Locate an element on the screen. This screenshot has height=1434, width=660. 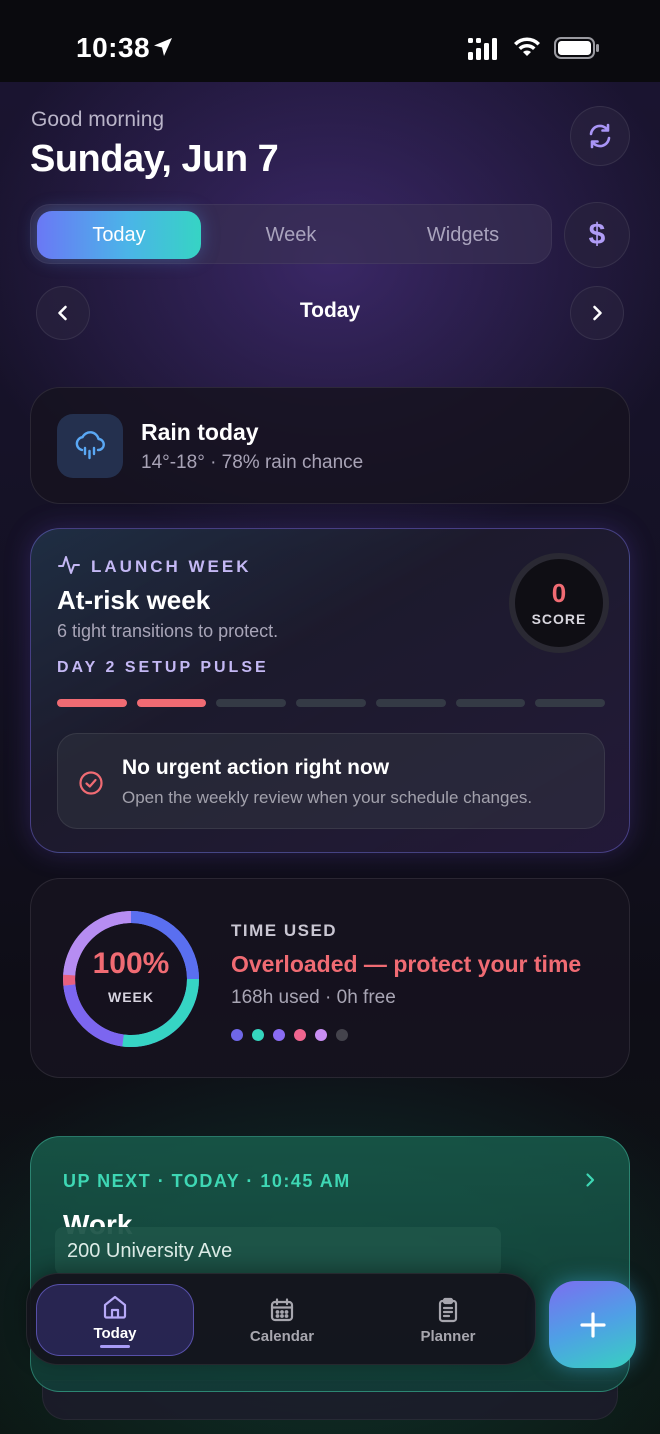
weather-card: Rain today 14°-18° · 78% rain chance is located at coordinates (330, 445).